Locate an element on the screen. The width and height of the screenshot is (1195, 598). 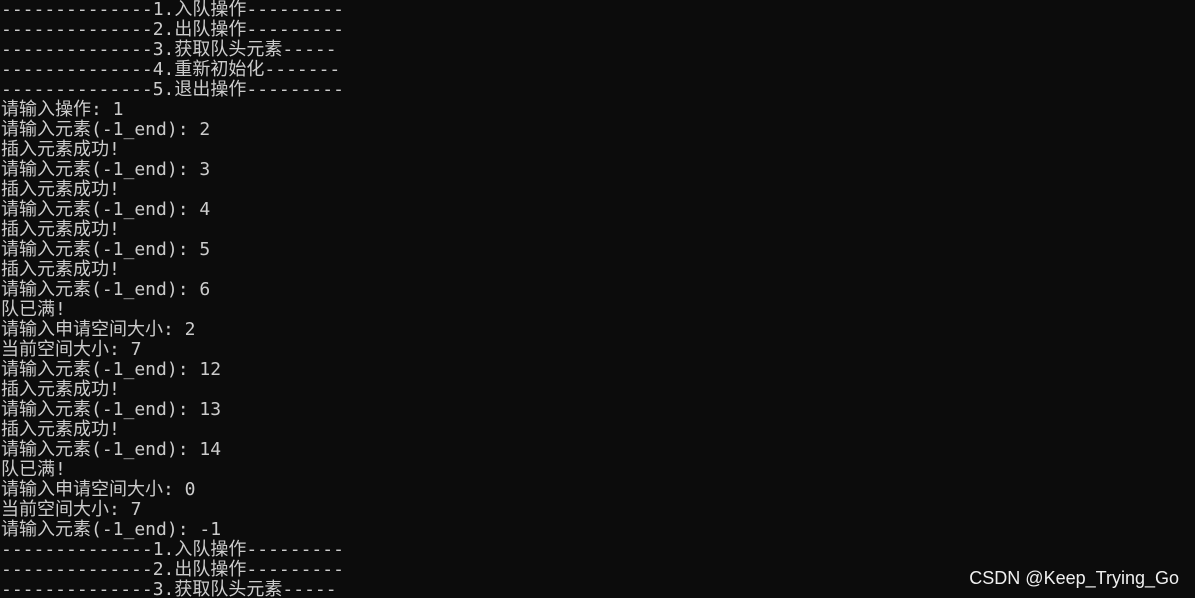
output-line: 请输入元素(-1_end): 14 is located at coordinates (111, 449).